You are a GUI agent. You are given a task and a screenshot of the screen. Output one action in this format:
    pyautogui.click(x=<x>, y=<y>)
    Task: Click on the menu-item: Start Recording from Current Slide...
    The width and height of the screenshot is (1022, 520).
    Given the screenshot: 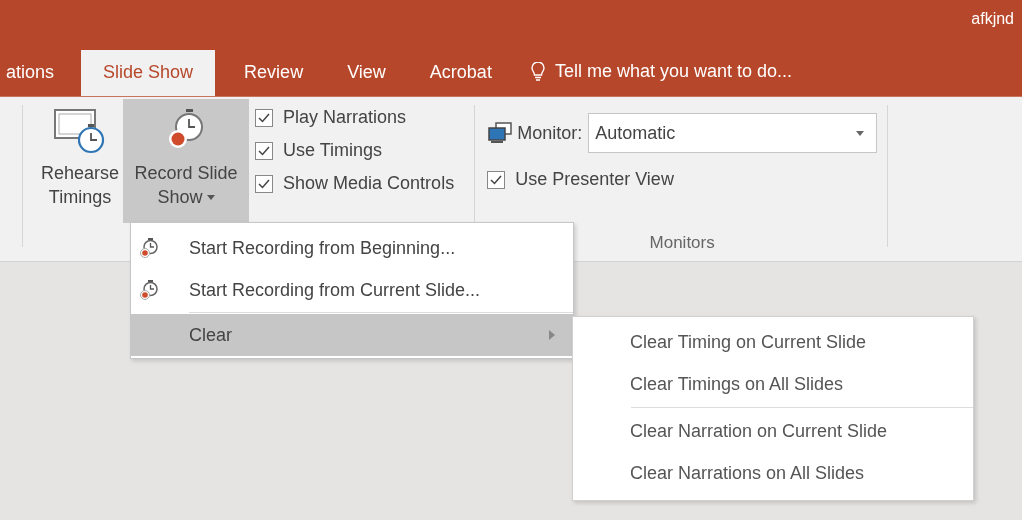 What is the action you would take?
    pyautogui.click(x=352, y=290)
    